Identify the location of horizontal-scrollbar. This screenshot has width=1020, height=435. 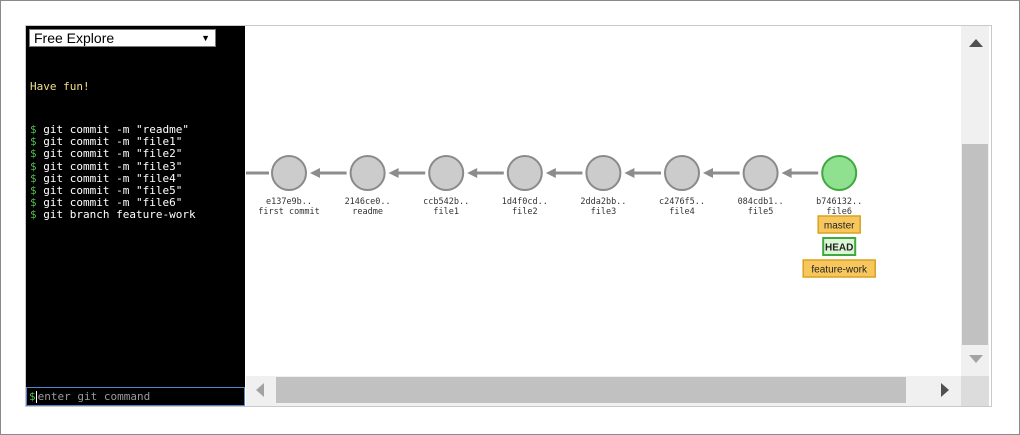
(603, 391).